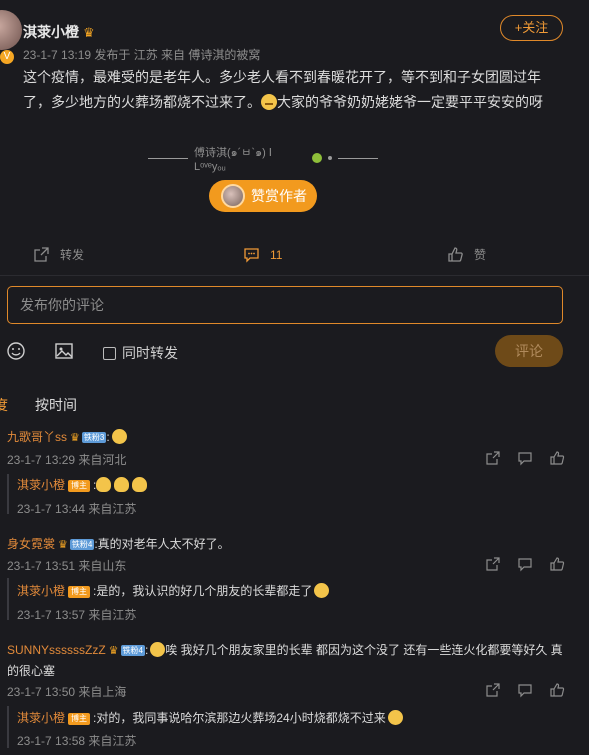 The height and width of the screenshot is (755, 589). I want to click on image-icon, so click(64, 351).